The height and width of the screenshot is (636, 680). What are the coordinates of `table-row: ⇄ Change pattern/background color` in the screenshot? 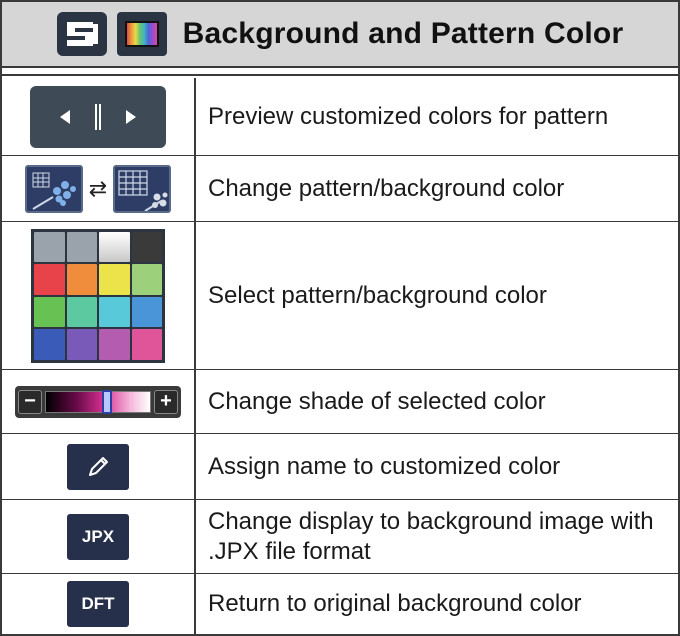 It's located at (340, 189).